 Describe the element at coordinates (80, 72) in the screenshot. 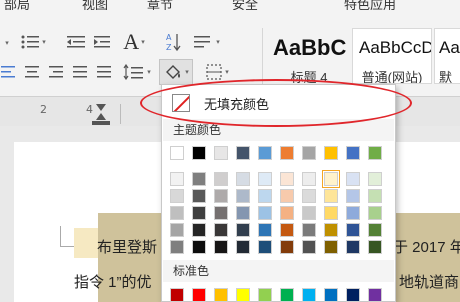

I see `justify-button` at that location.